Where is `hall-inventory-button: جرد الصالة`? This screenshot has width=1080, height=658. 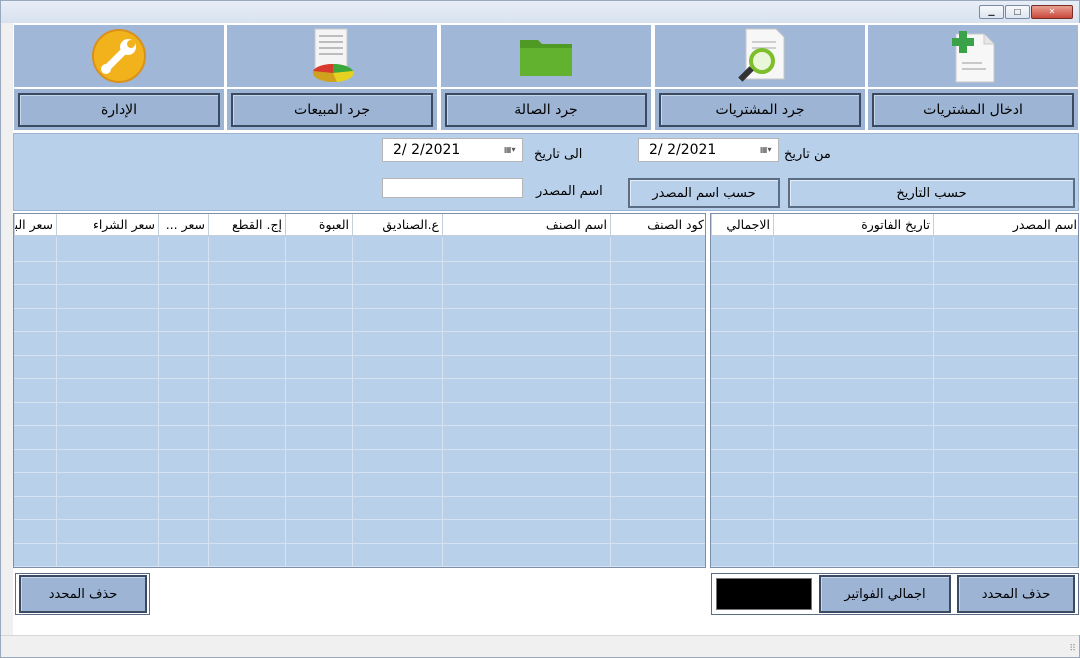 hall-inventory-button: جرد الصالة is located at coordinates (546, 110).